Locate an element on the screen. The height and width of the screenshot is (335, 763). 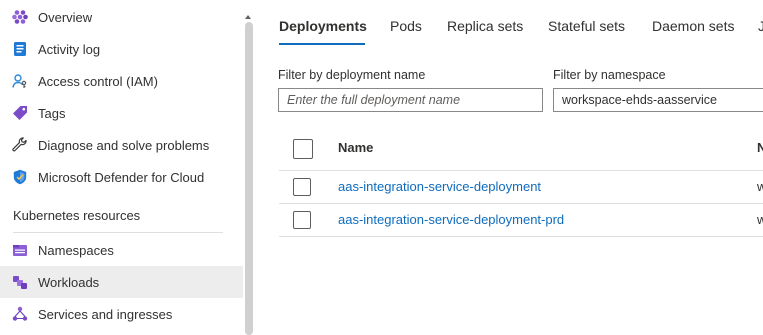
vertical-scrollbar is located at coordinates (249, 178).